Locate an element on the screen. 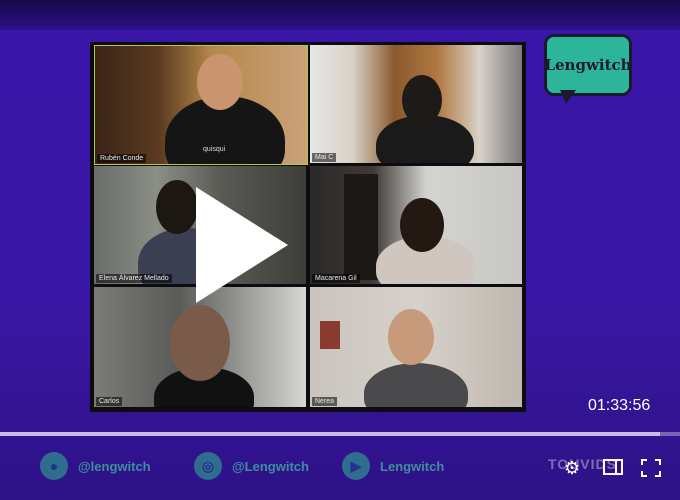  twitter-link: ● @lengwitch is located at coordinates (95, 466).